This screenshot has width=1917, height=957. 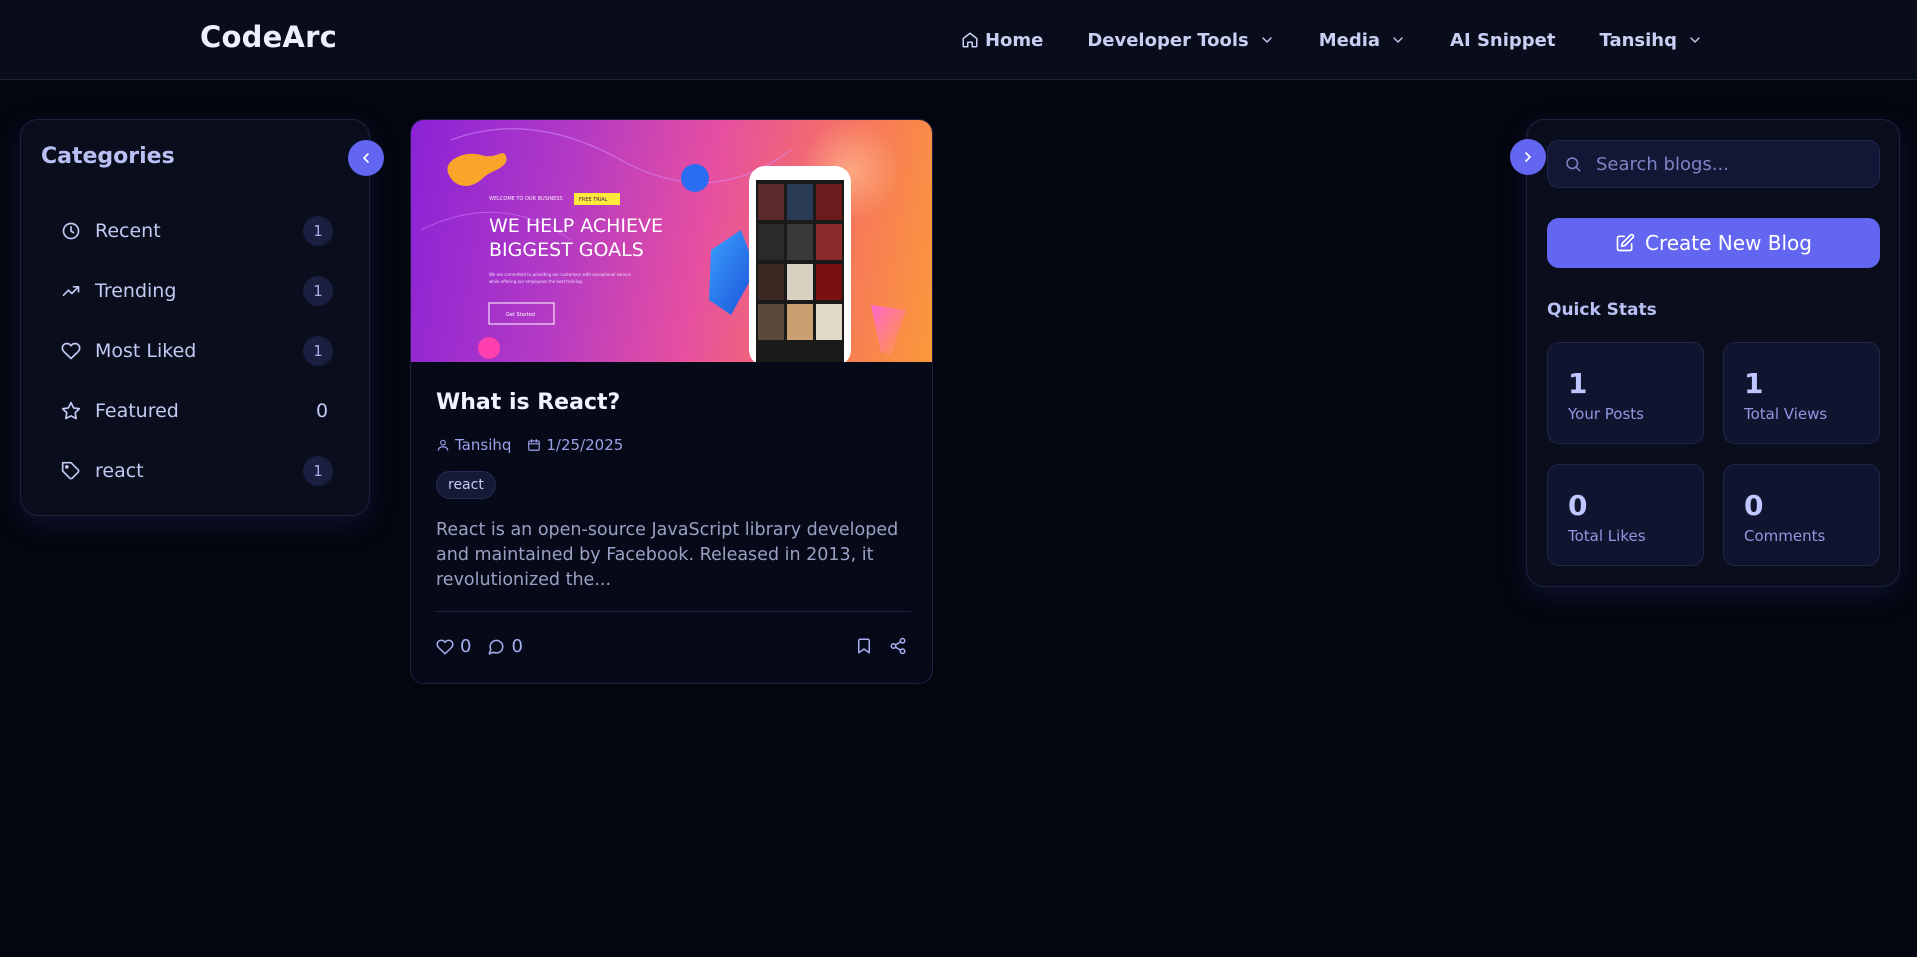 I want to click on expand-sidebar-button, so click(x=1528, y=157).